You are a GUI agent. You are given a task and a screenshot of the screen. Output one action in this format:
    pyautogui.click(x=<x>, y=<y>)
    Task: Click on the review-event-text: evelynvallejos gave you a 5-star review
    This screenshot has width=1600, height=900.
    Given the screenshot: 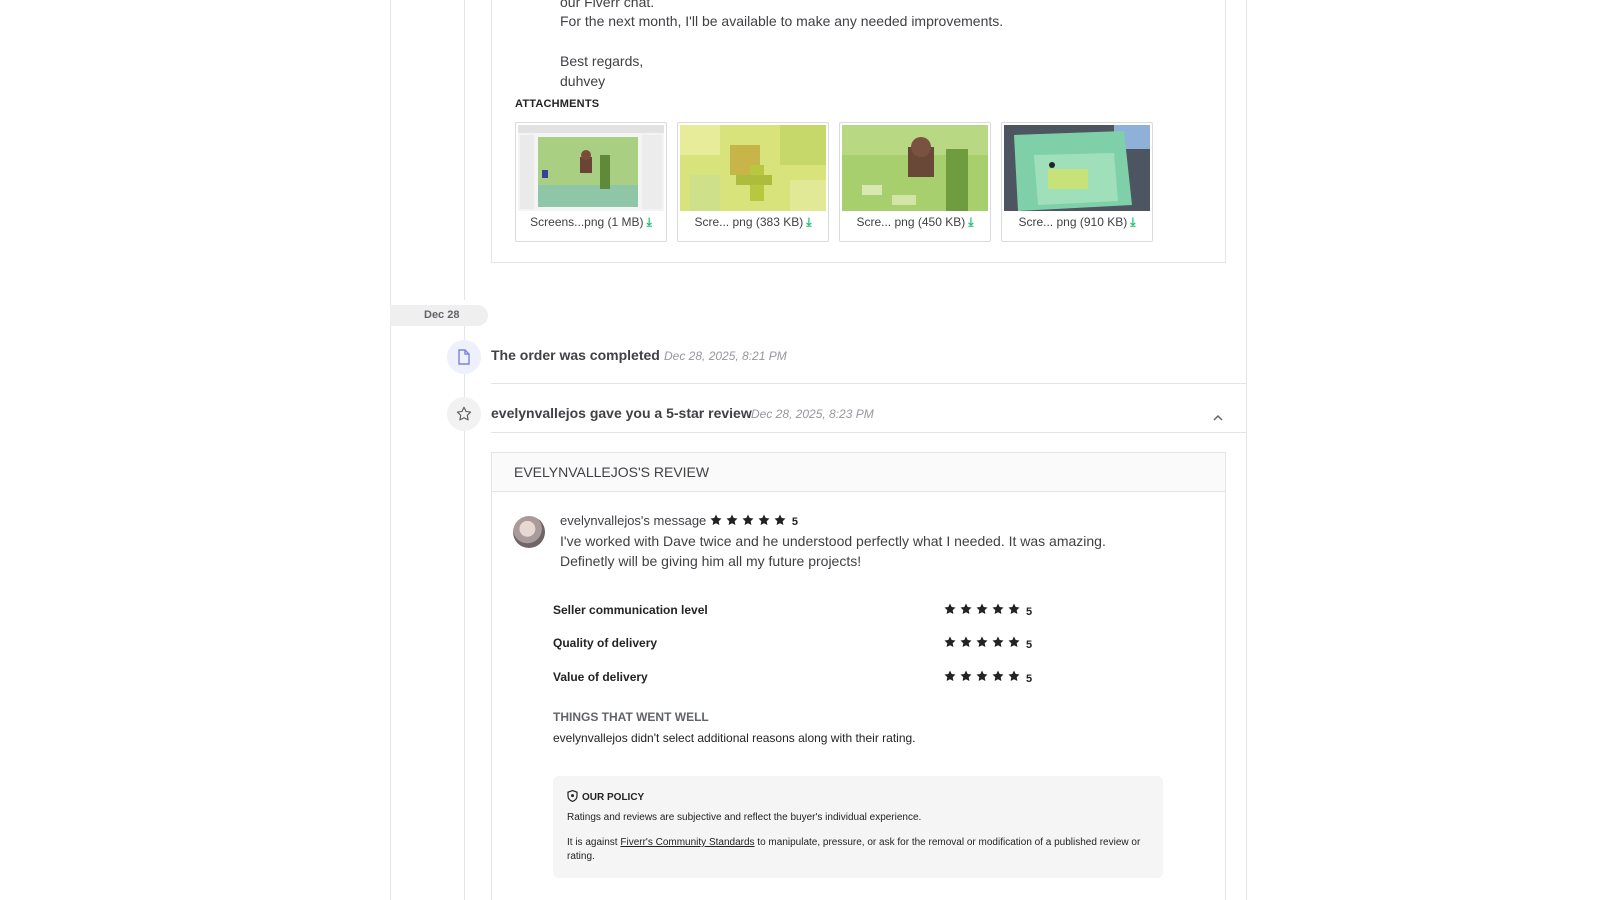 What is the action you would take?
    pyautogui.click(x=621, y=413)
    